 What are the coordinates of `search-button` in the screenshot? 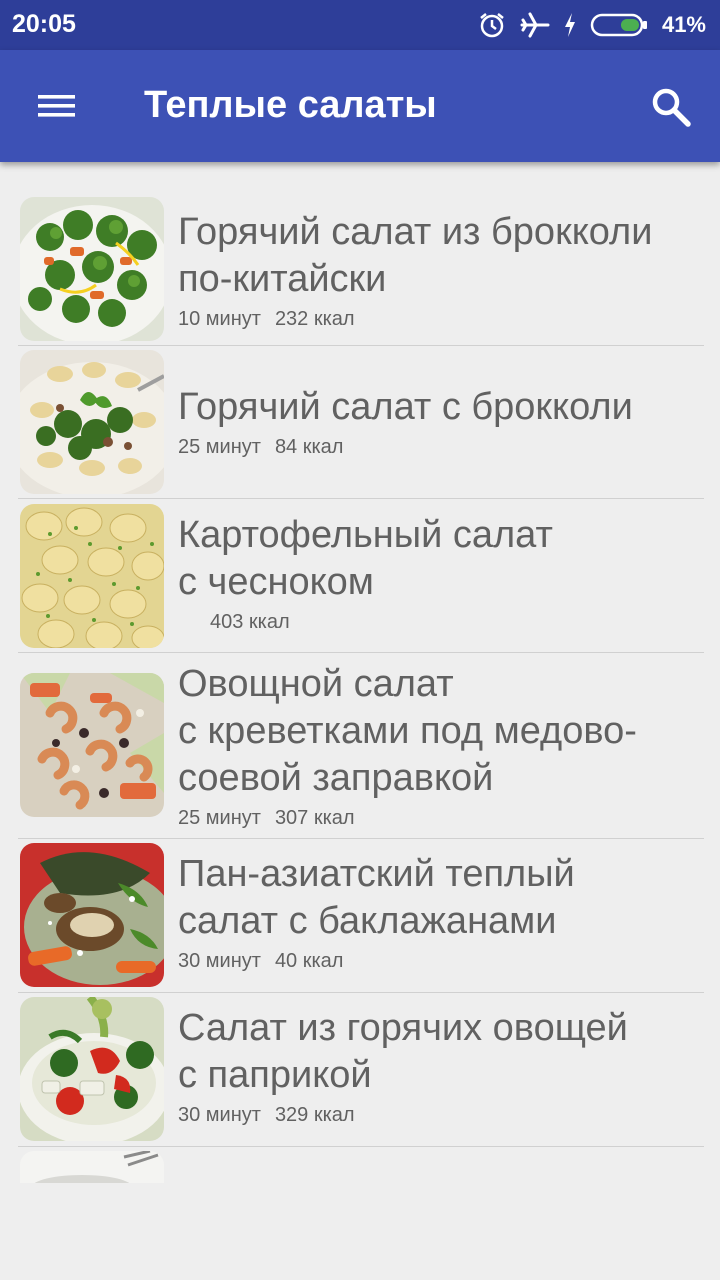 It's located at (671, 107).